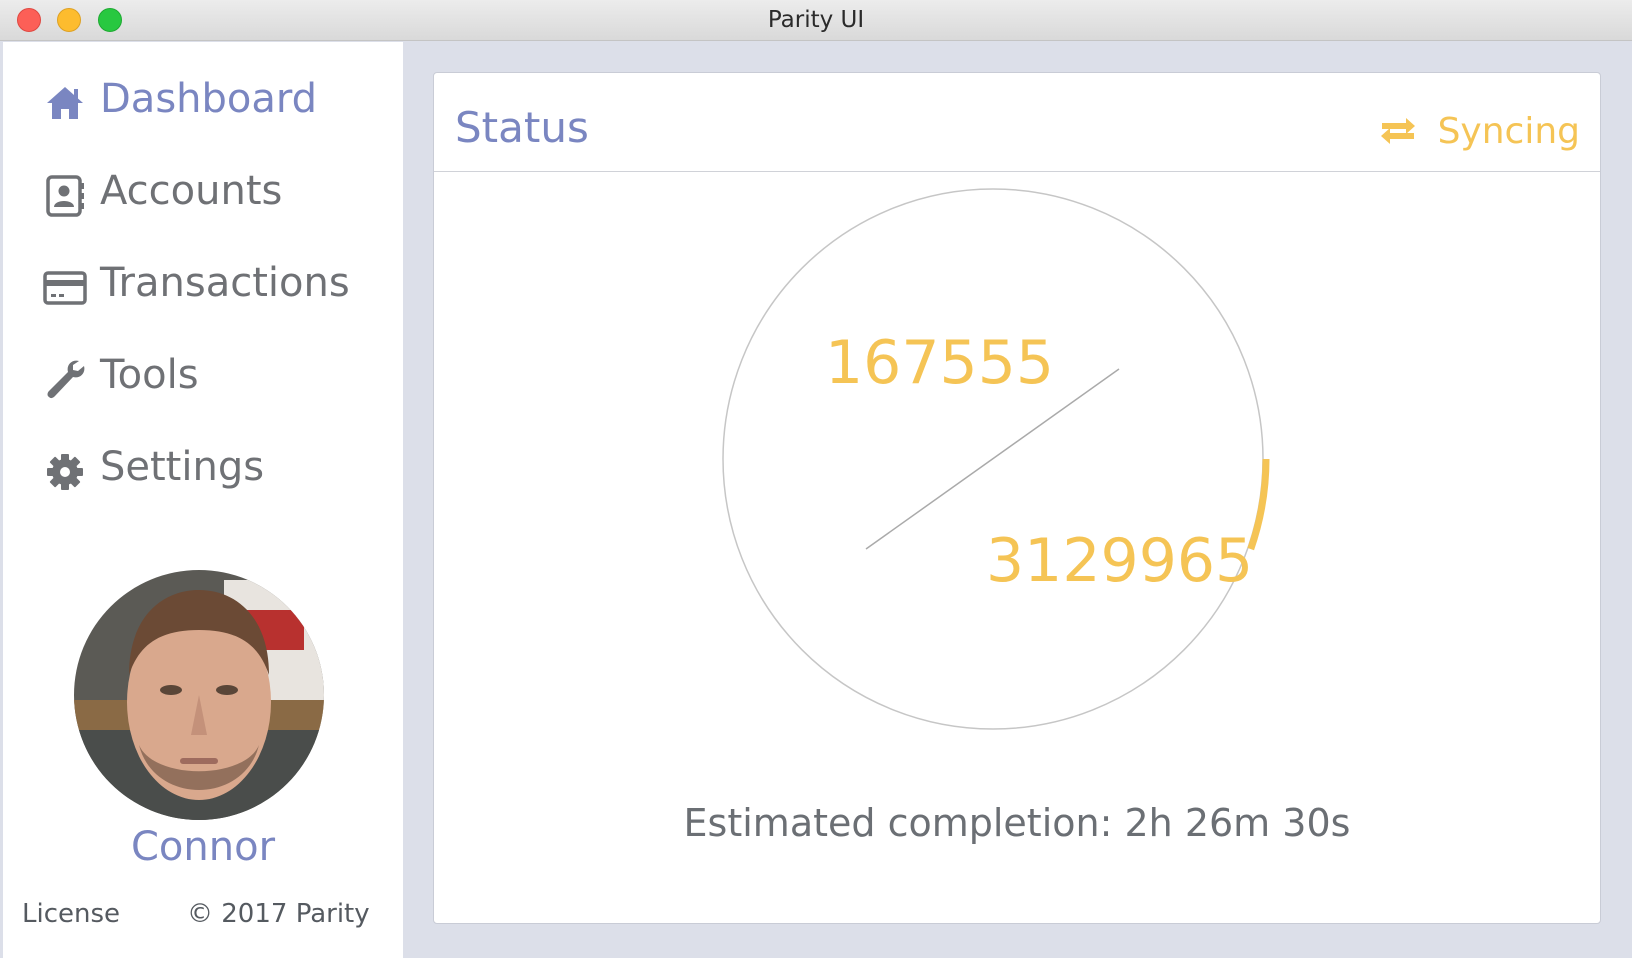  What do you see at coordinates (65, 472) in the screenshot?
I see `gear-icon` at bounding box center [65, 472].